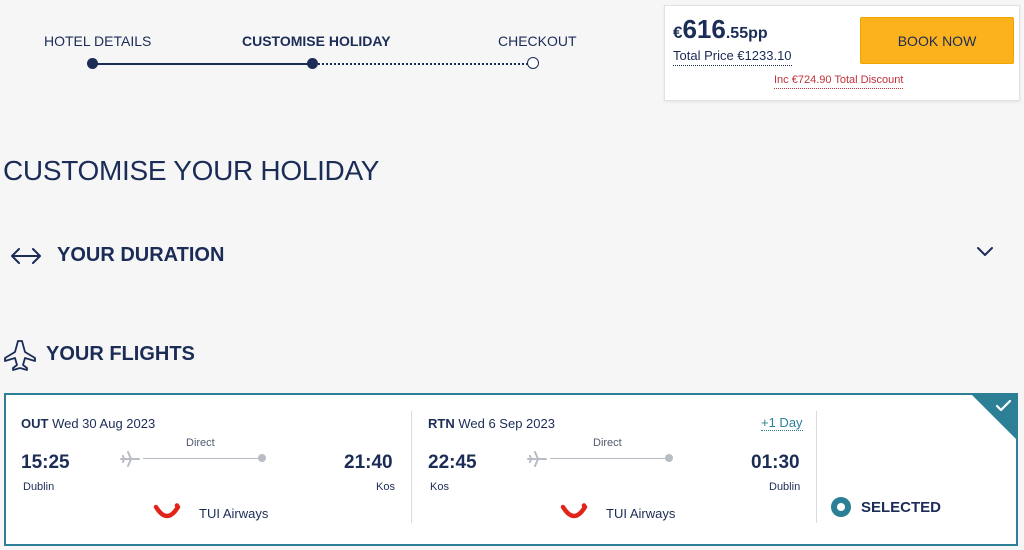 The image size is (1024, 550). What do you see at coordinates (839, 81) in the screenshot?
I see `total-discount: Inc €724.90 Total Discount` at bounding box center [839, 81].